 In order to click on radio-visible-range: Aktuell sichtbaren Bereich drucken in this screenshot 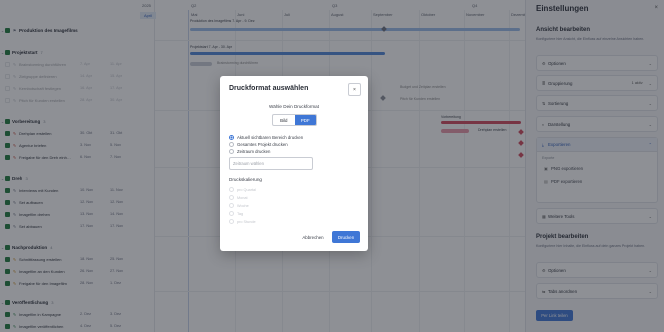, I will do `click(266, 137)`.